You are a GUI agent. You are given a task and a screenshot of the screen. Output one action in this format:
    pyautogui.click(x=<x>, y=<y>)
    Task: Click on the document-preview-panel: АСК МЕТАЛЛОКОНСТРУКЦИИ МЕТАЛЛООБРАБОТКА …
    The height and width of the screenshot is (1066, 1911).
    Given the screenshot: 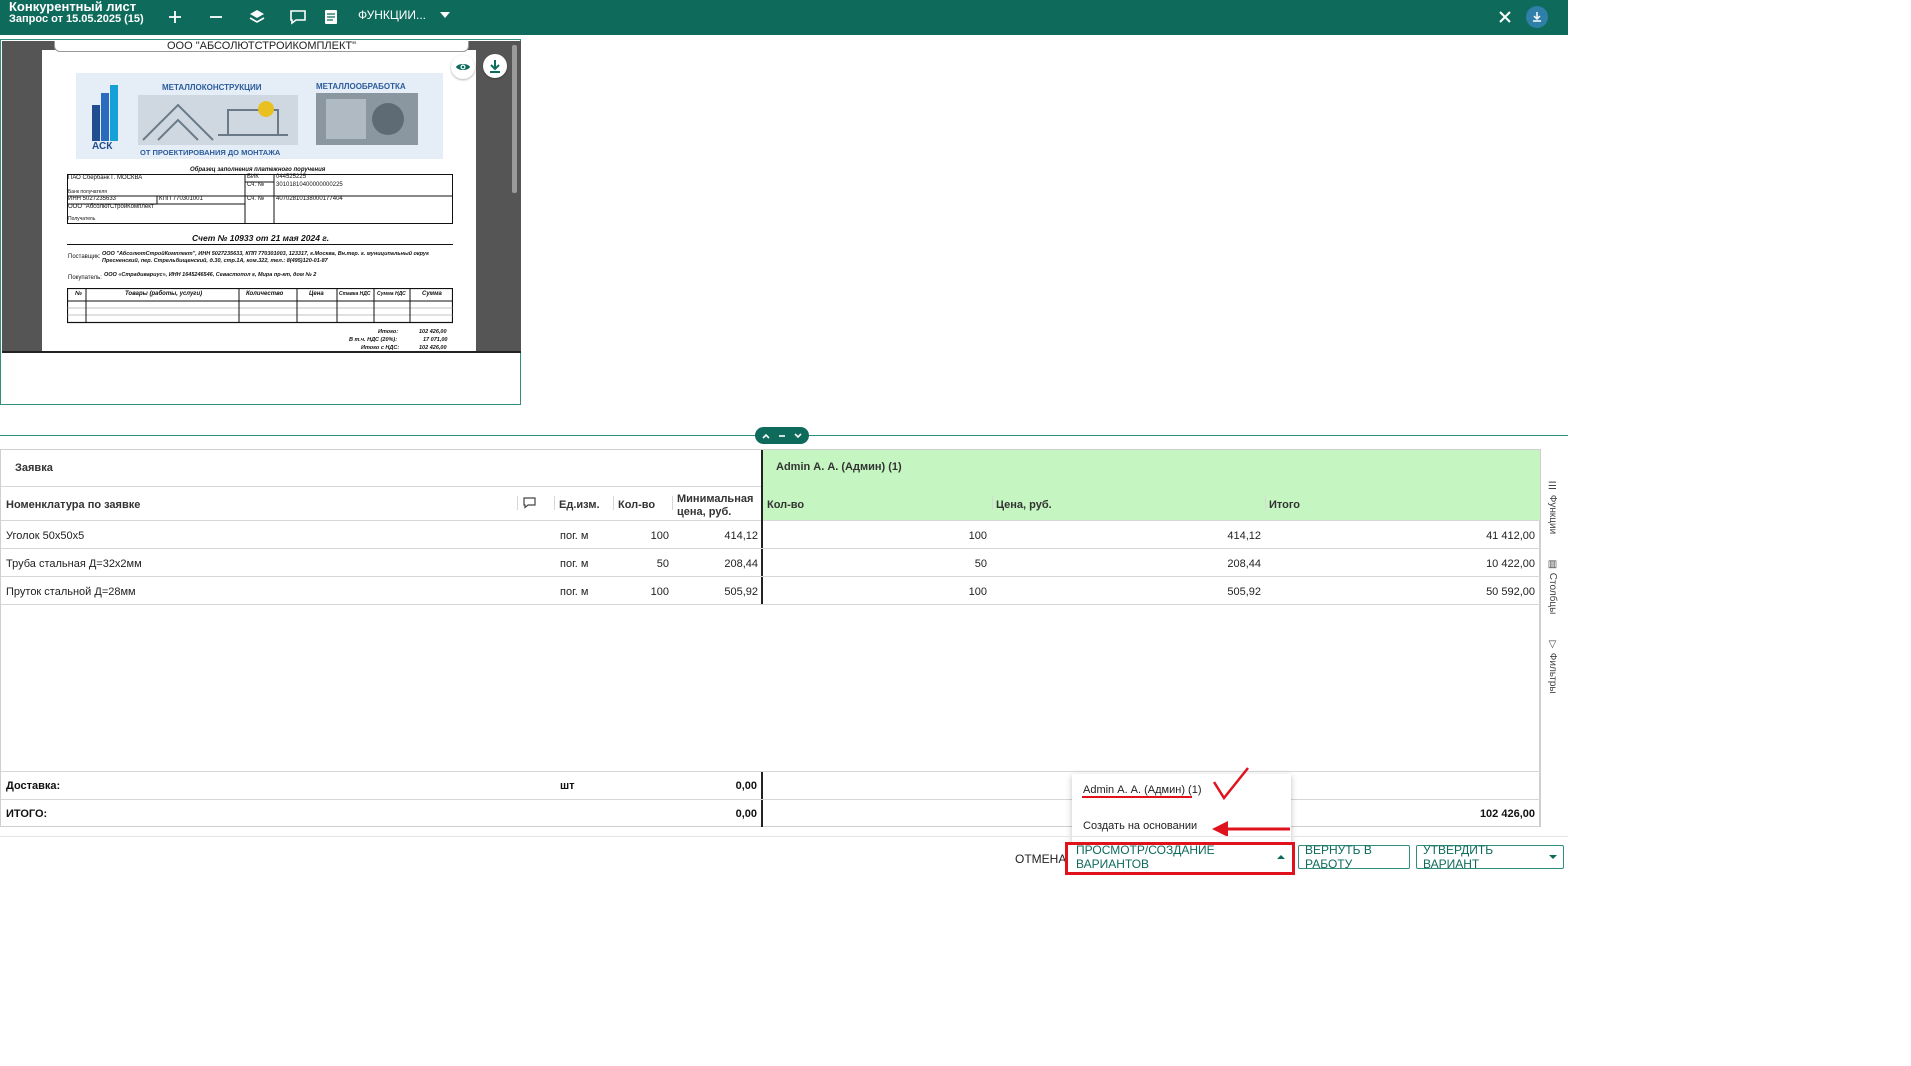 What is the action you would take?
    pyautogui.click(x=260, y=222)
    